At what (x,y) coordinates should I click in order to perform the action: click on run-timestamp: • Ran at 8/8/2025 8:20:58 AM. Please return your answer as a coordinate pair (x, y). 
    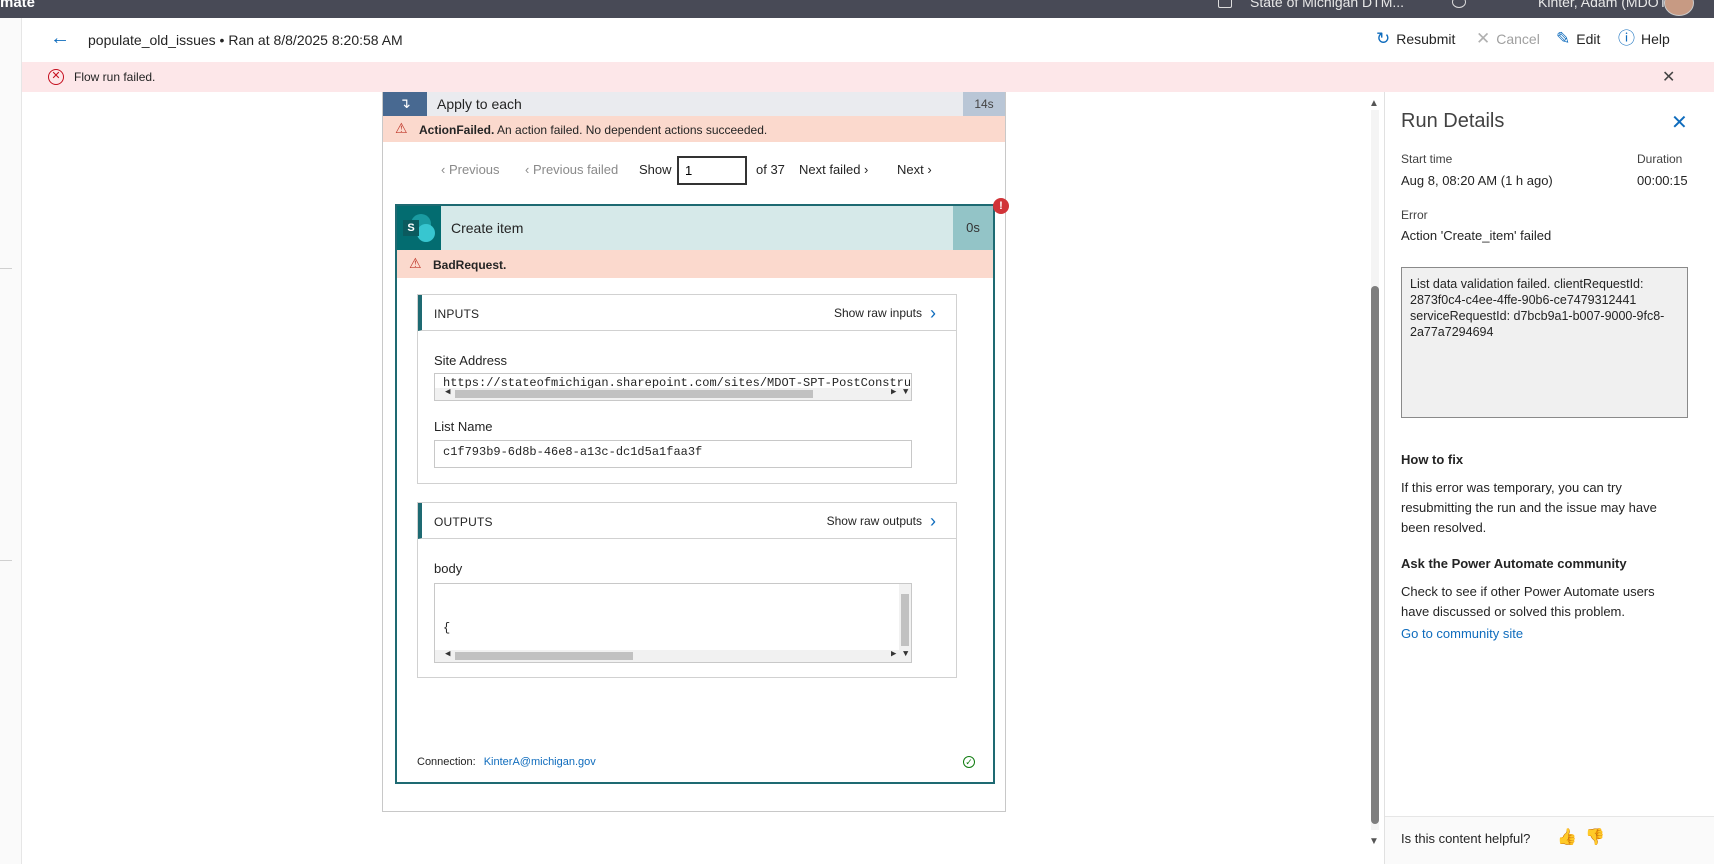
    Looking at the image, I should click on (309, 40).